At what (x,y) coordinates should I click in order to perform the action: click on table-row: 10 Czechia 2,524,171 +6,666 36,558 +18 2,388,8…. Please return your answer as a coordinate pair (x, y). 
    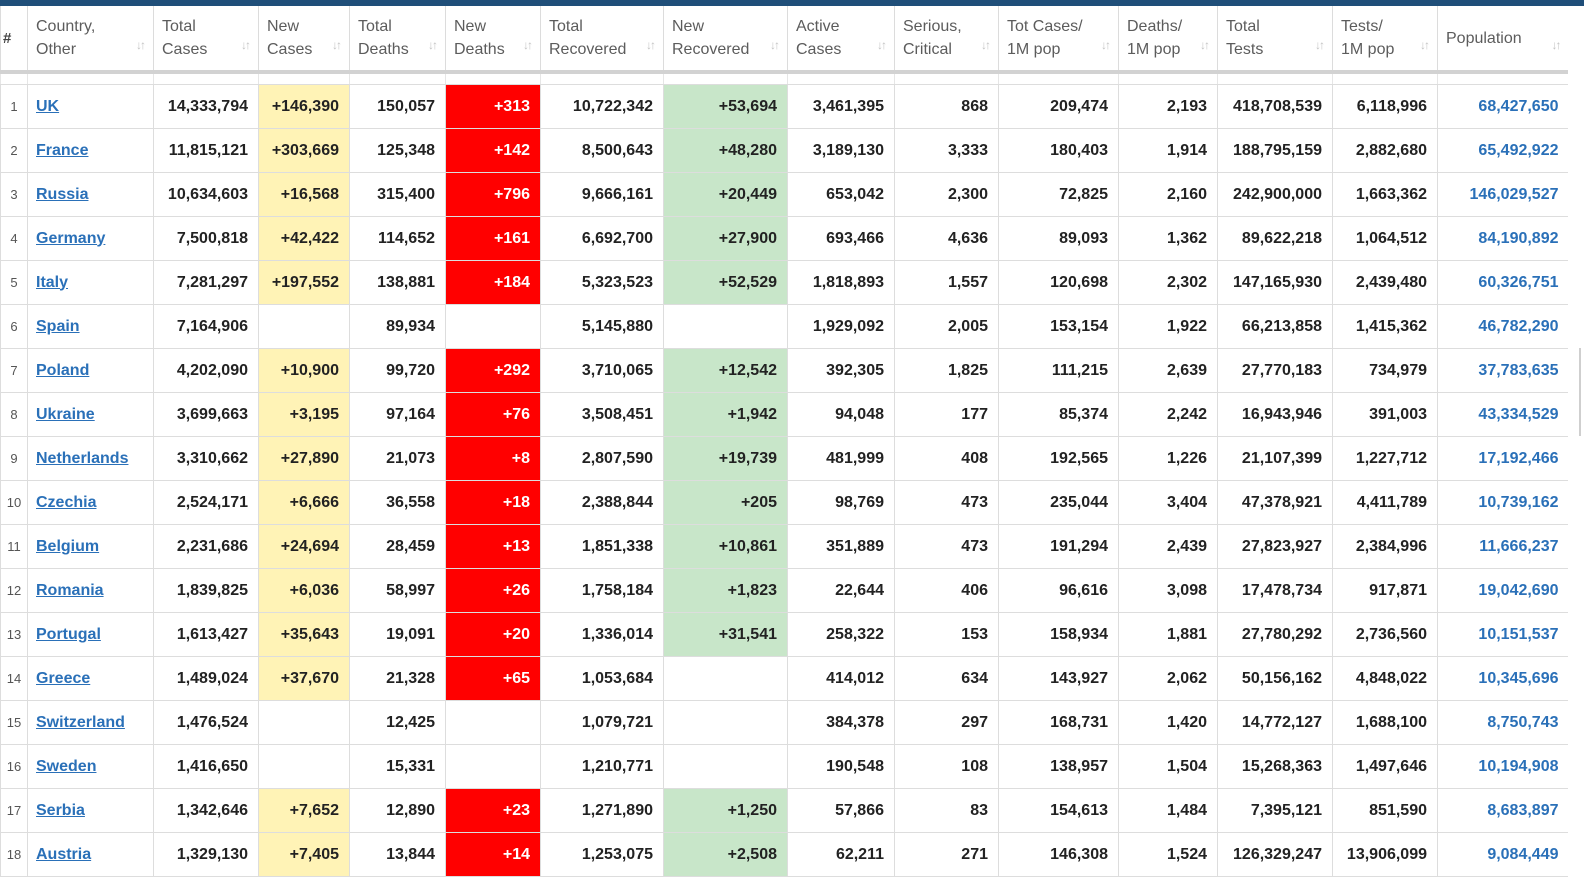
    Looking at the image, I should click on (784, 502).